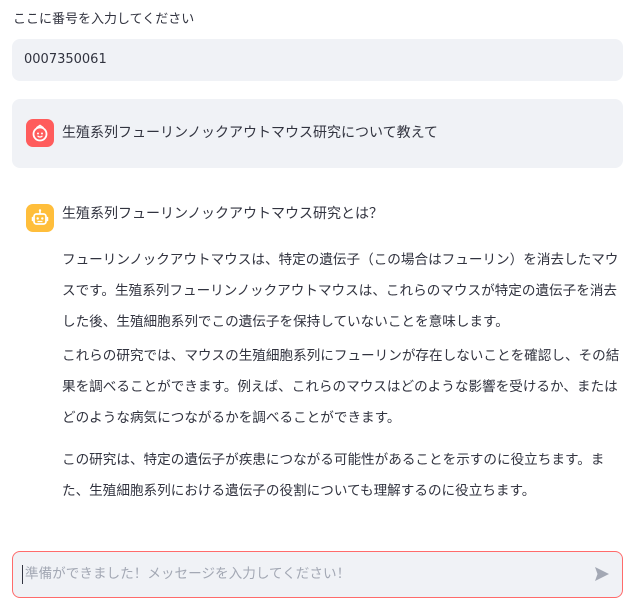 This screenshot has width=638, height=604. I want to click on user-message-text: 生殖系列フューリンノックアウトマウス研究について教えて, so click(250, 133).